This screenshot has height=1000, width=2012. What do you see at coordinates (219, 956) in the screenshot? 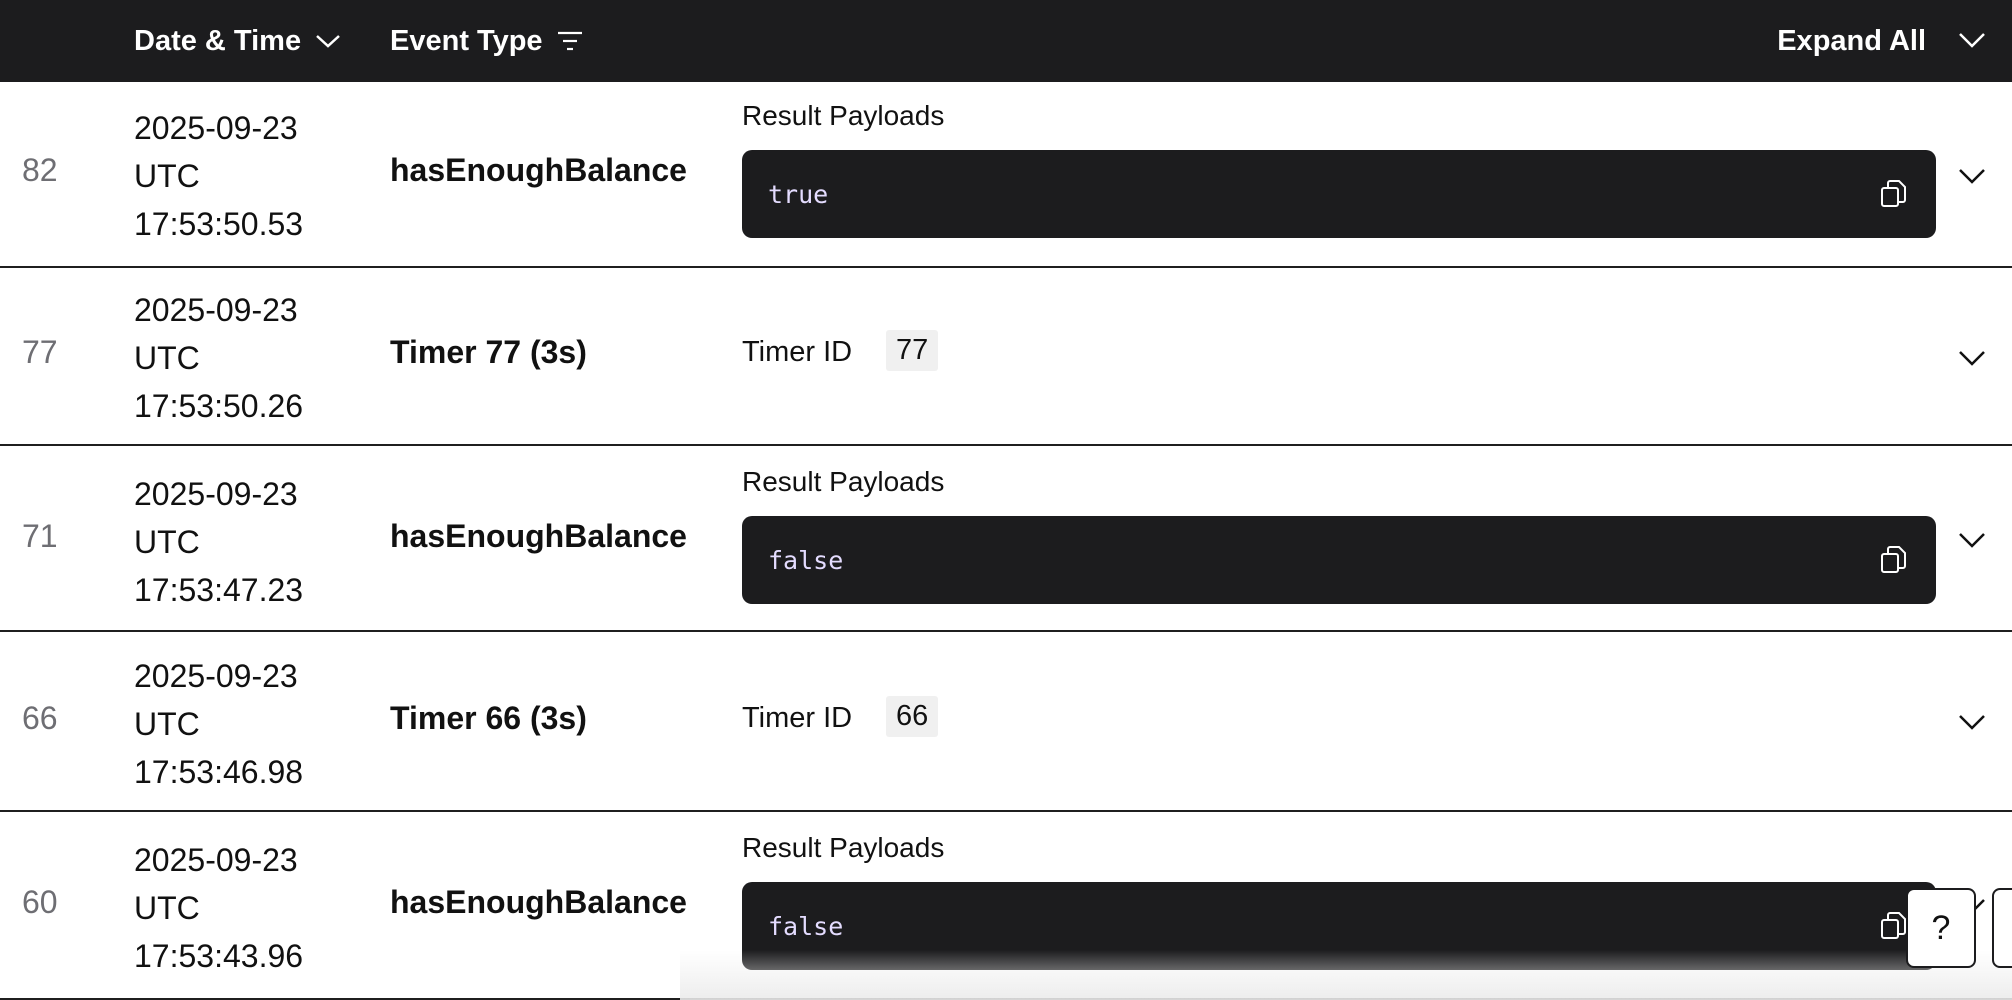
I see `event-time: 17:53:43.96` at bounding box center [219, 956].